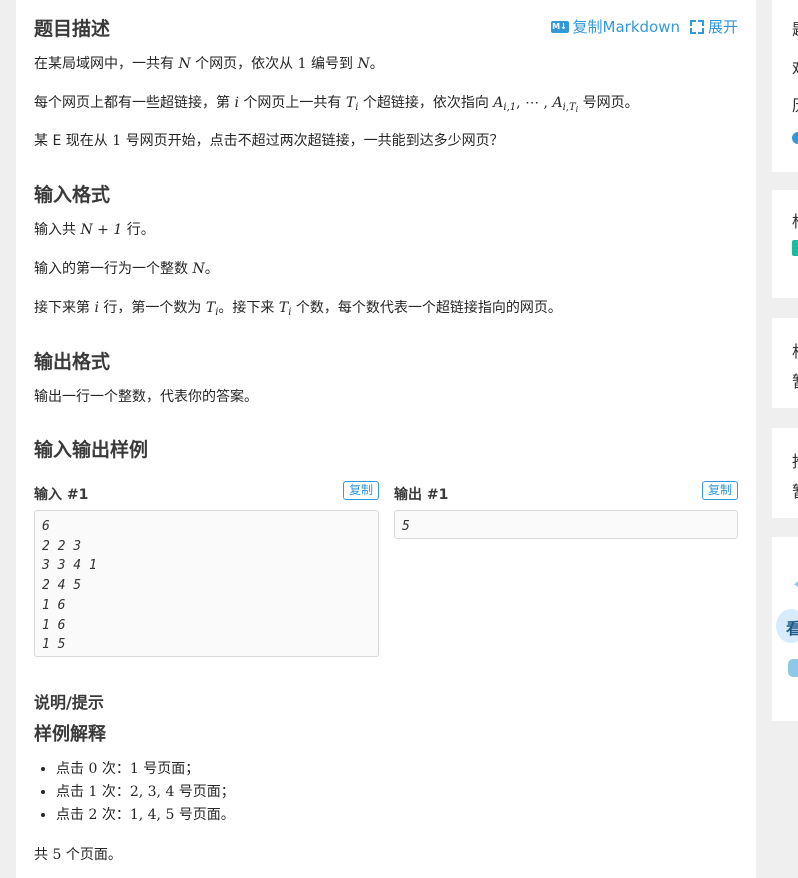 This screenshot has height=878, width=798. I want to click on sidebar-text: 题, so click(795, 28).